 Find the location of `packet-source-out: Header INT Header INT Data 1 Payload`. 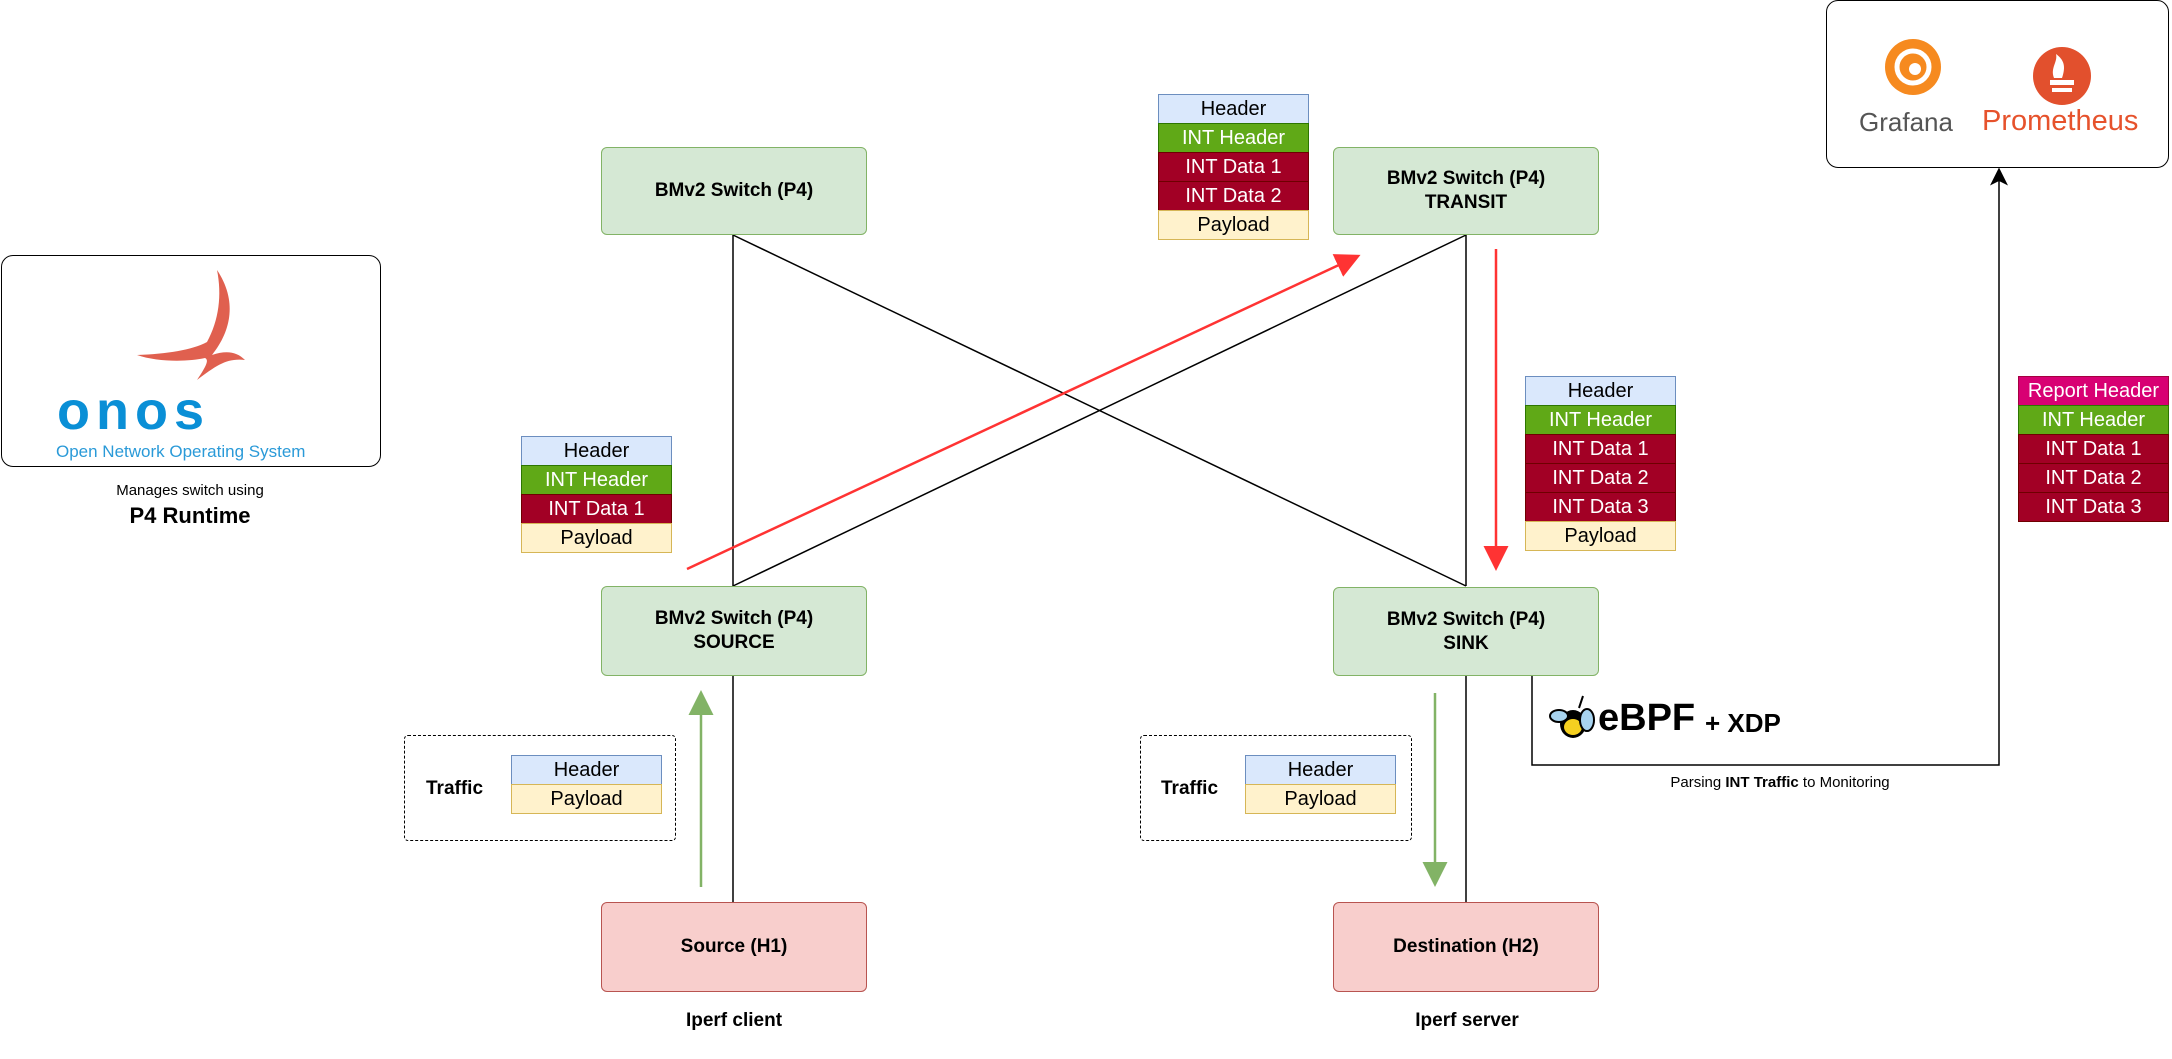

packet-source-out: Header INT Header INT Data 1 Payload is located at coordinates (596, 494).